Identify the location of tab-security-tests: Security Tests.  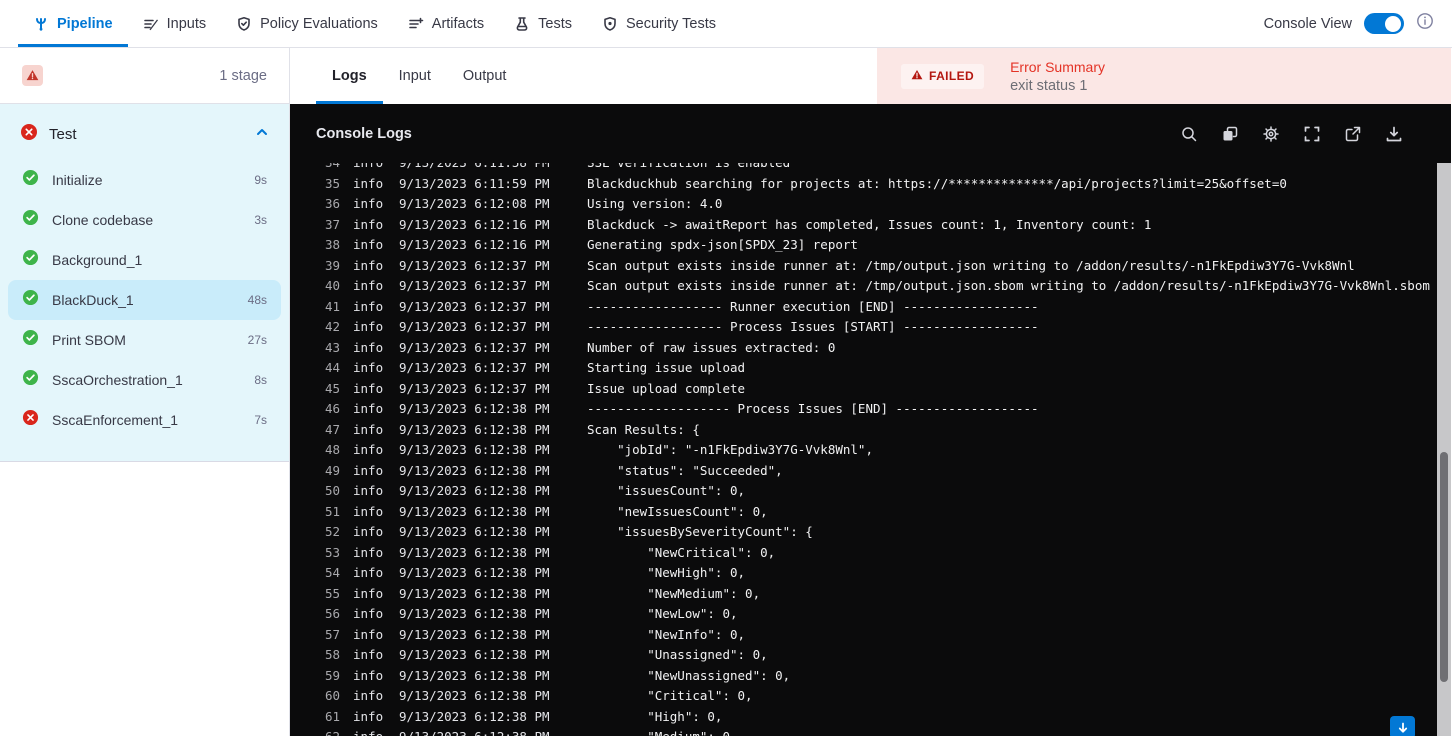
(659, 23).